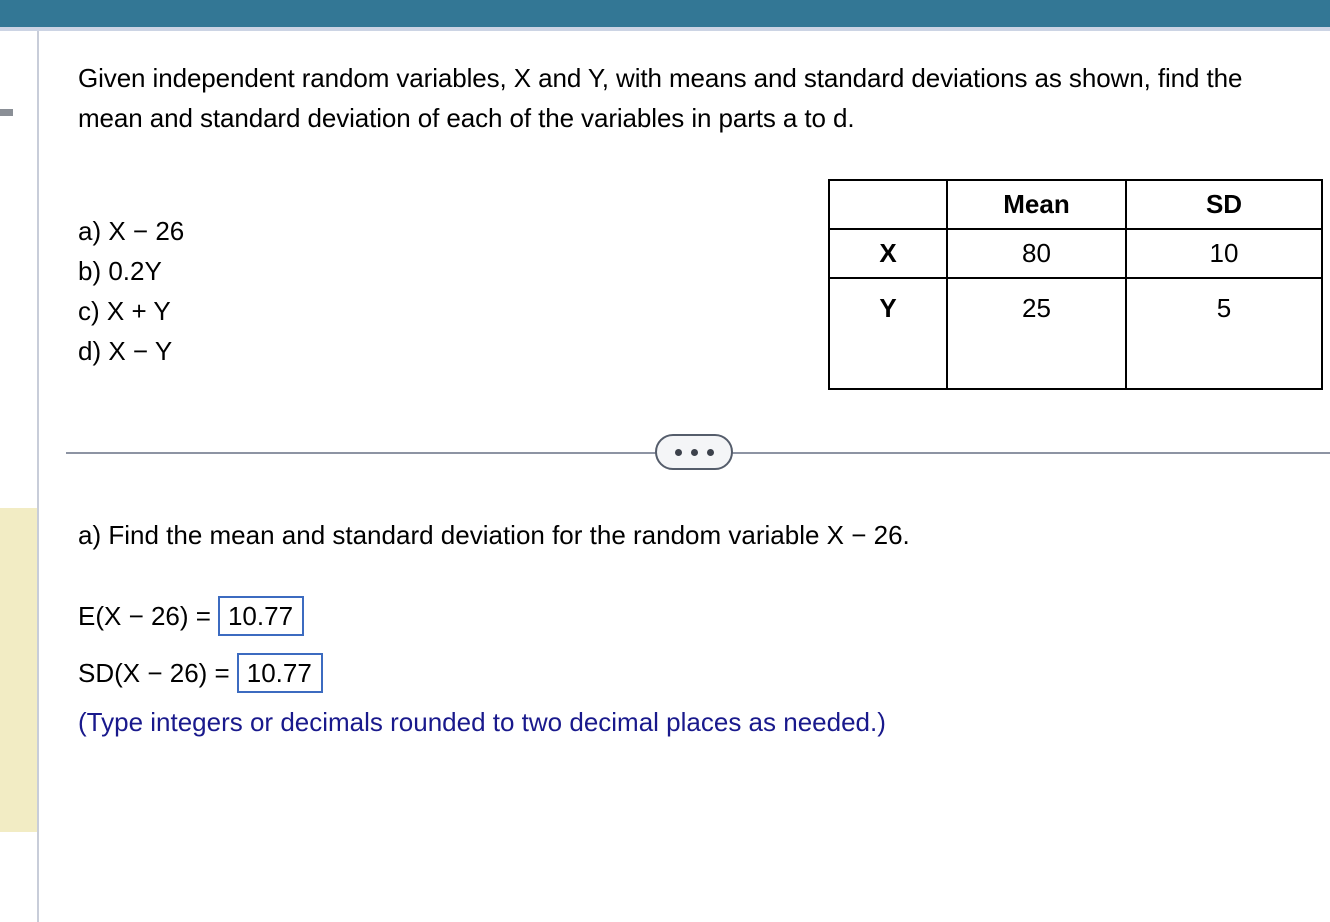 This screenshot has width=1330, height=922. I want to click on table-cell-mean-x: 80, so click(1036, 253).